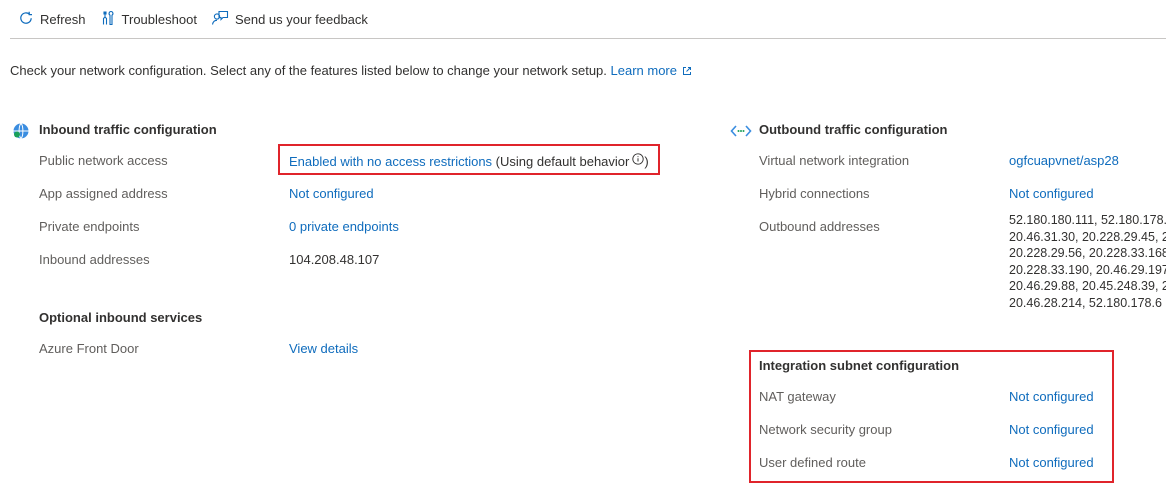  I want to click on private-endpoints-label: Private endpoints, so click(89, 226).